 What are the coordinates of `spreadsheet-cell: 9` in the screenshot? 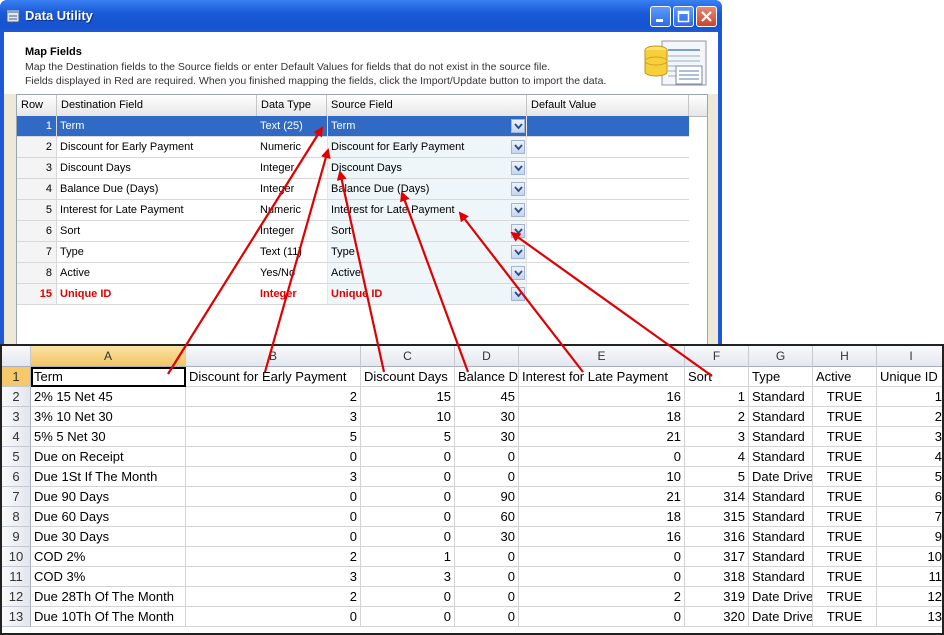 It's located at (909, 537).